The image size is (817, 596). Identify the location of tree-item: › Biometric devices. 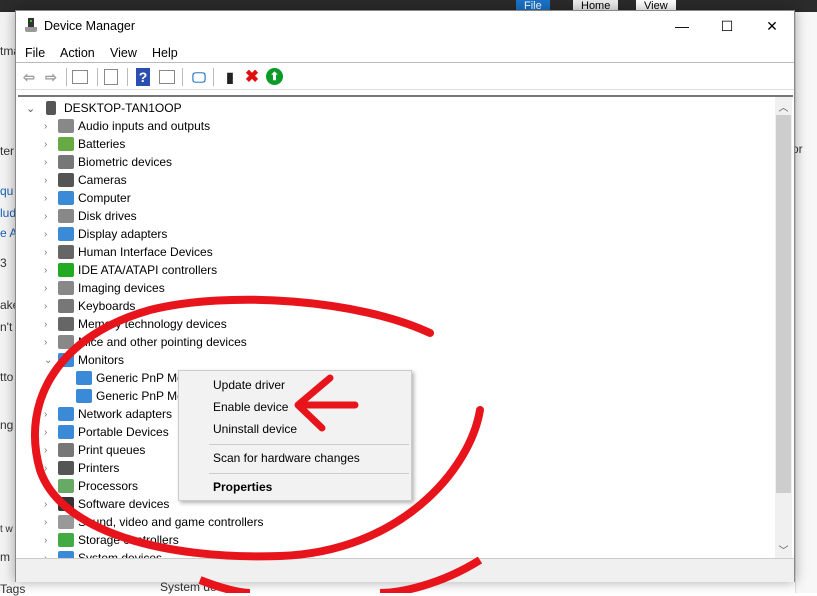
(108, 162).